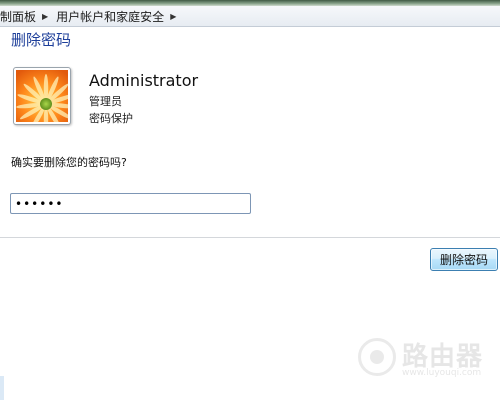 This screenshot has width=500, height=400. I want to click on watermark-logo-icon, so click(377, 357).